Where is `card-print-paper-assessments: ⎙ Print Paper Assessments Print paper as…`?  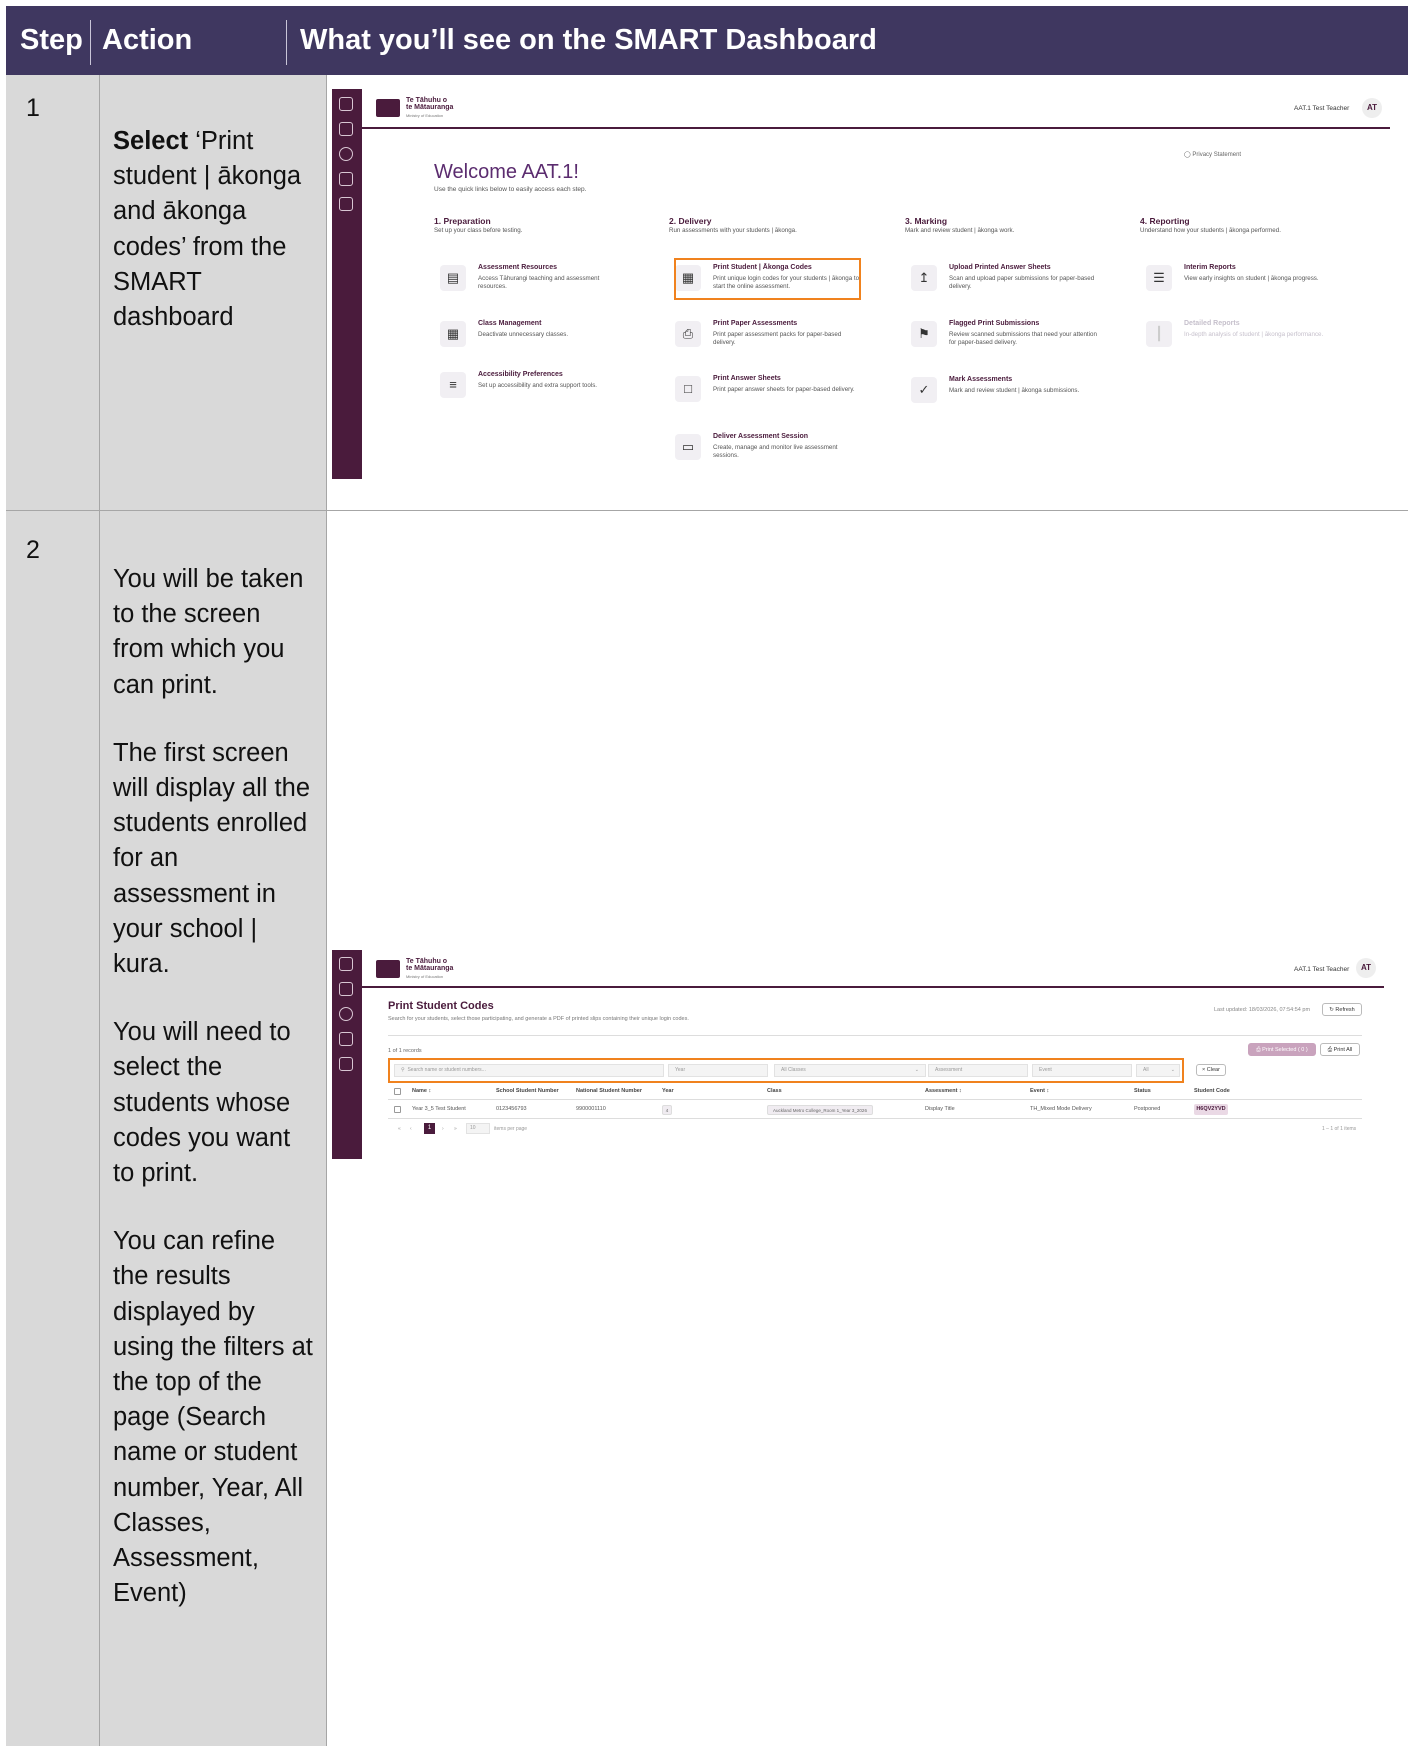 card-print-paper-assessments: ⎙ Print Paper Assessments Print paper as… is located at coordinates (769, 339).